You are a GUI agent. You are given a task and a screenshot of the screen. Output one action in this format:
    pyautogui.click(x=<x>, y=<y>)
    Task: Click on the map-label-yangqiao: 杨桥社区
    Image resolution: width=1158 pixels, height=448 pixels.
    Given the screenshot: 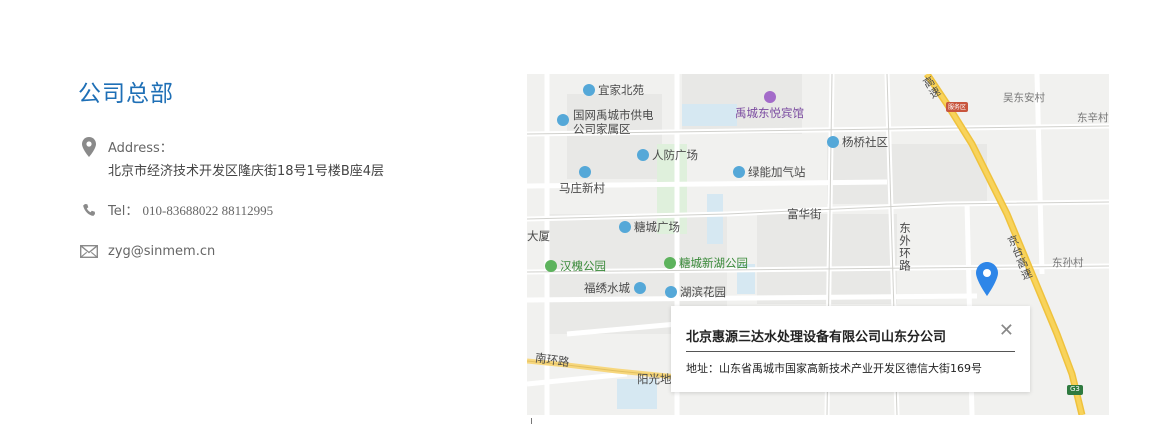 What is the action you would take?
    pyautogui.click(x=857, y=142)
    